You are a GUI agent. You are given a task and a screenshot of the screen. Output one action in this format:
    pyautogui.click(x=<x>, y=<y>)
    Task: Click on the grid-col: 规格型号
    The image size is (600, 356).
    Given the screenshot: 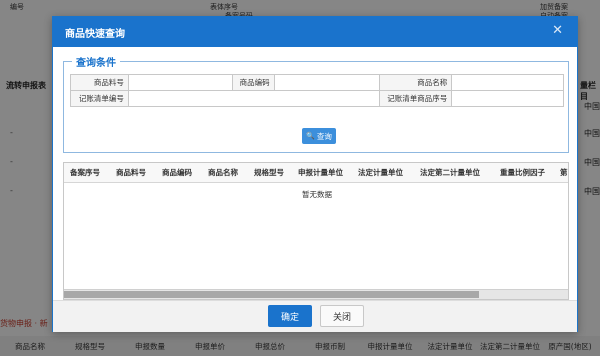 What is the action you would take?
    pyautogui.click(x=269, y=172)
    